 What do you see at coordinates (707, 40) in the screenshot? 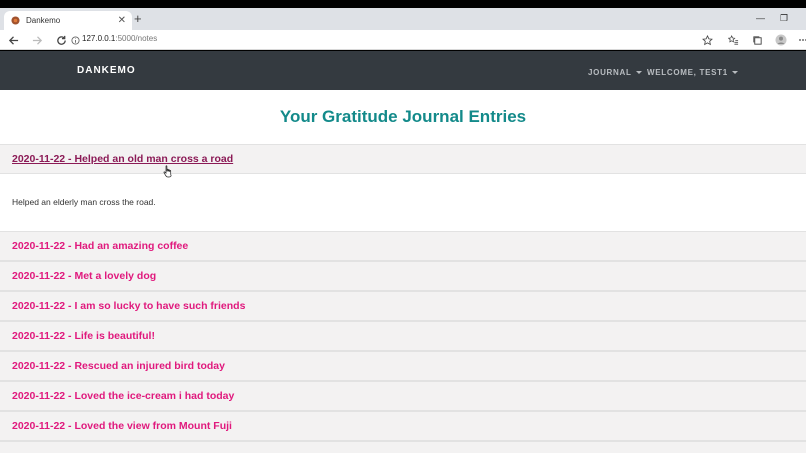
I see `bookmark-star-icon` at bounding box center [707, 40].